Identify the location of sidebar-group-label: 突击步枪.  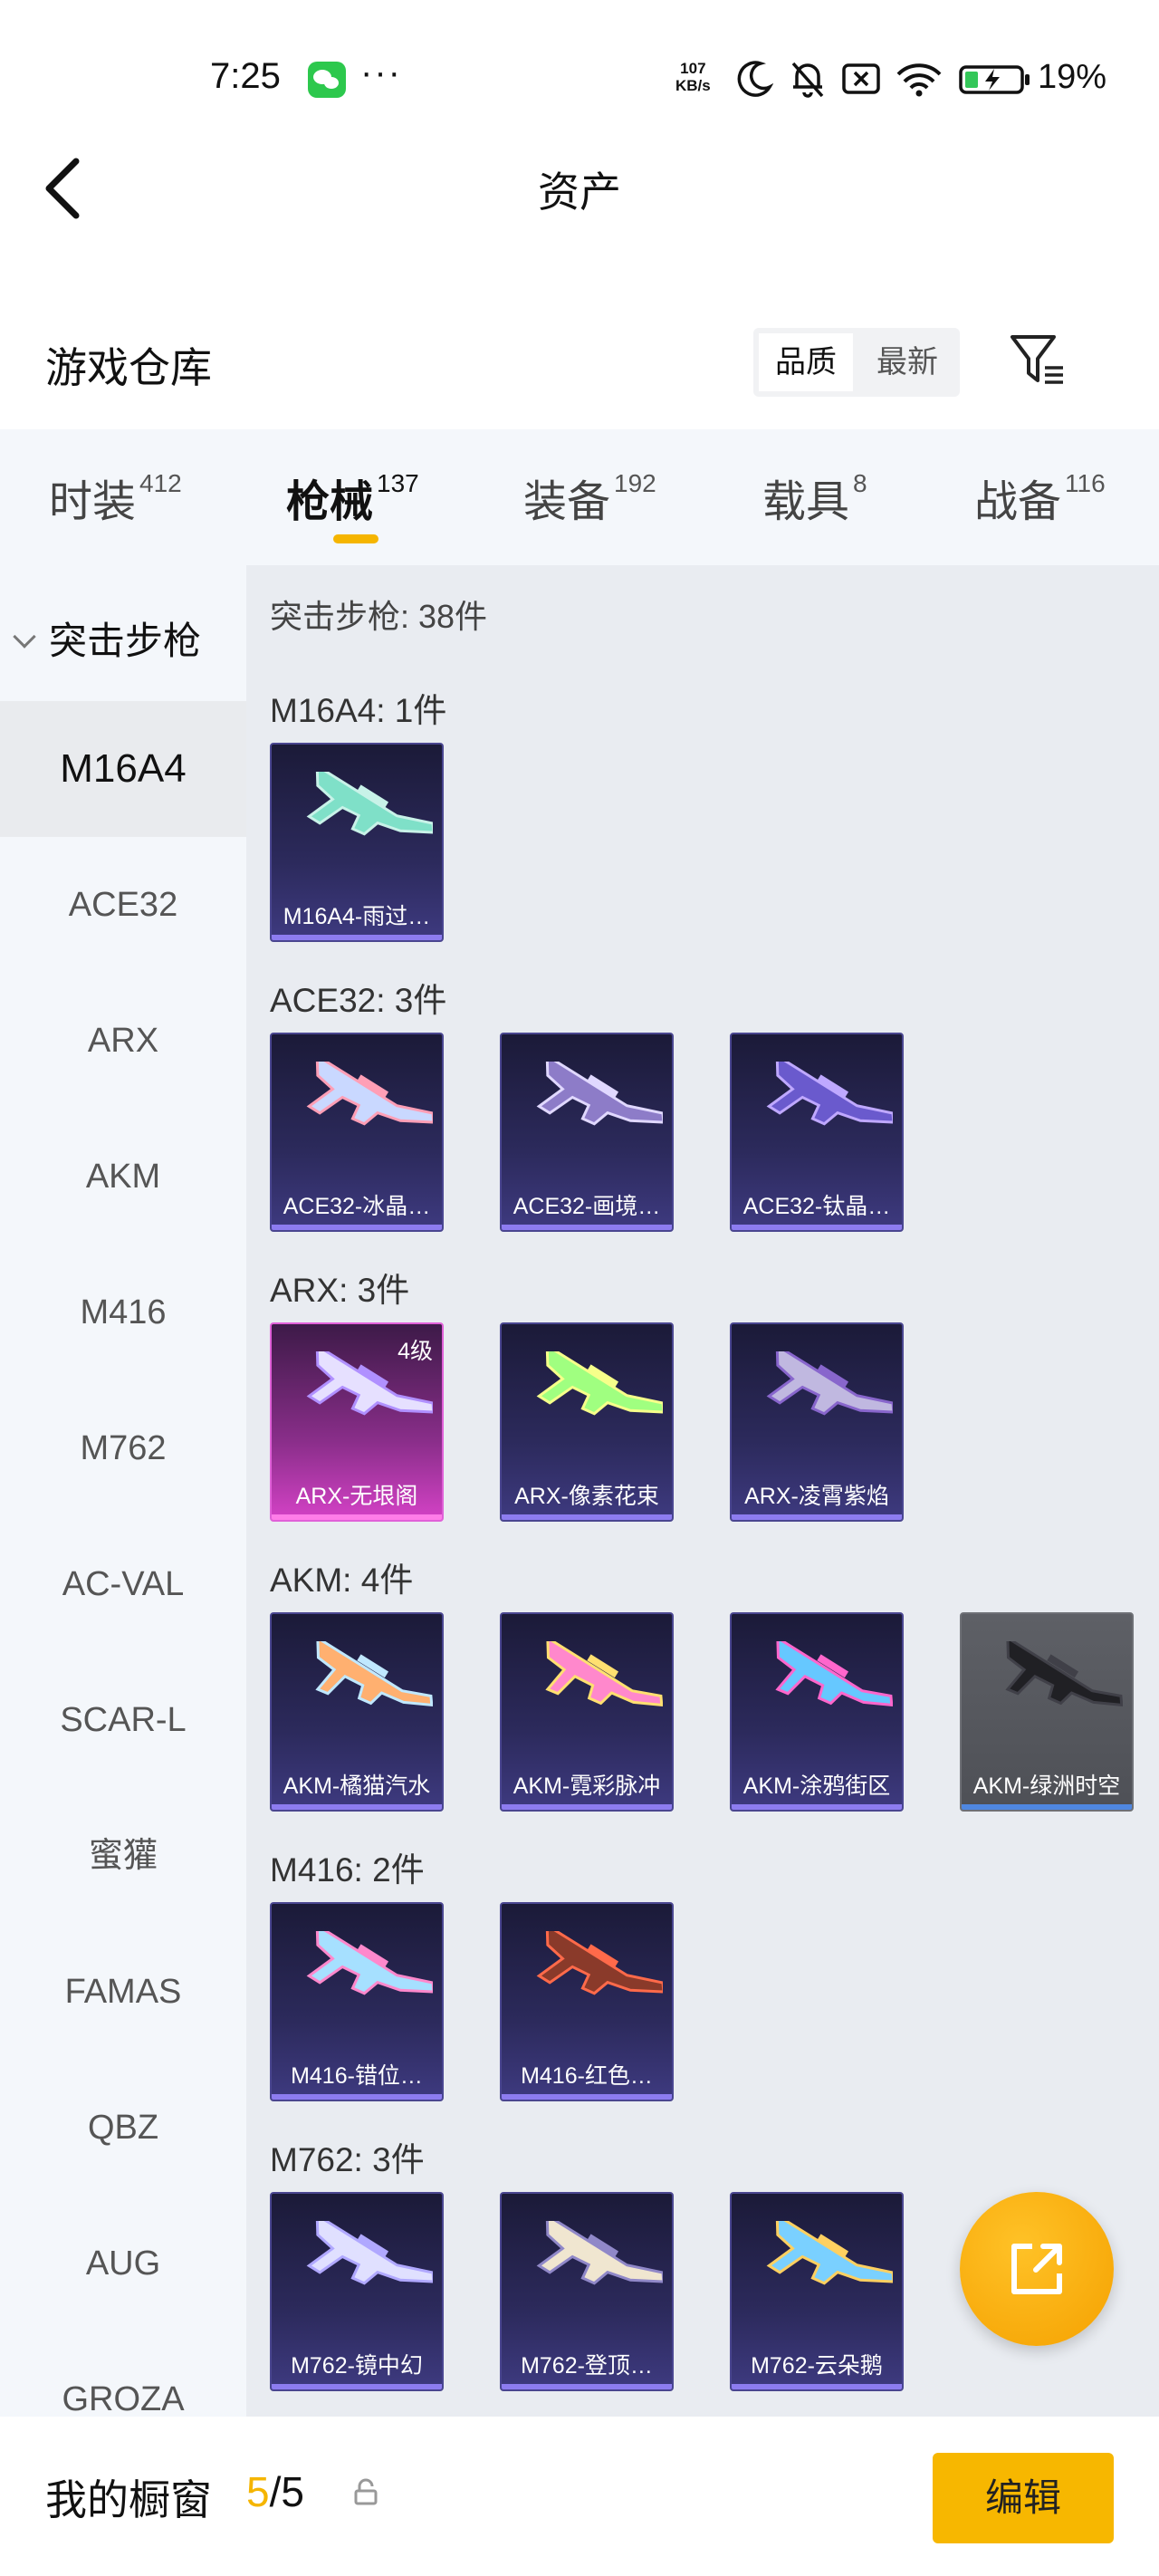
(125, 641).